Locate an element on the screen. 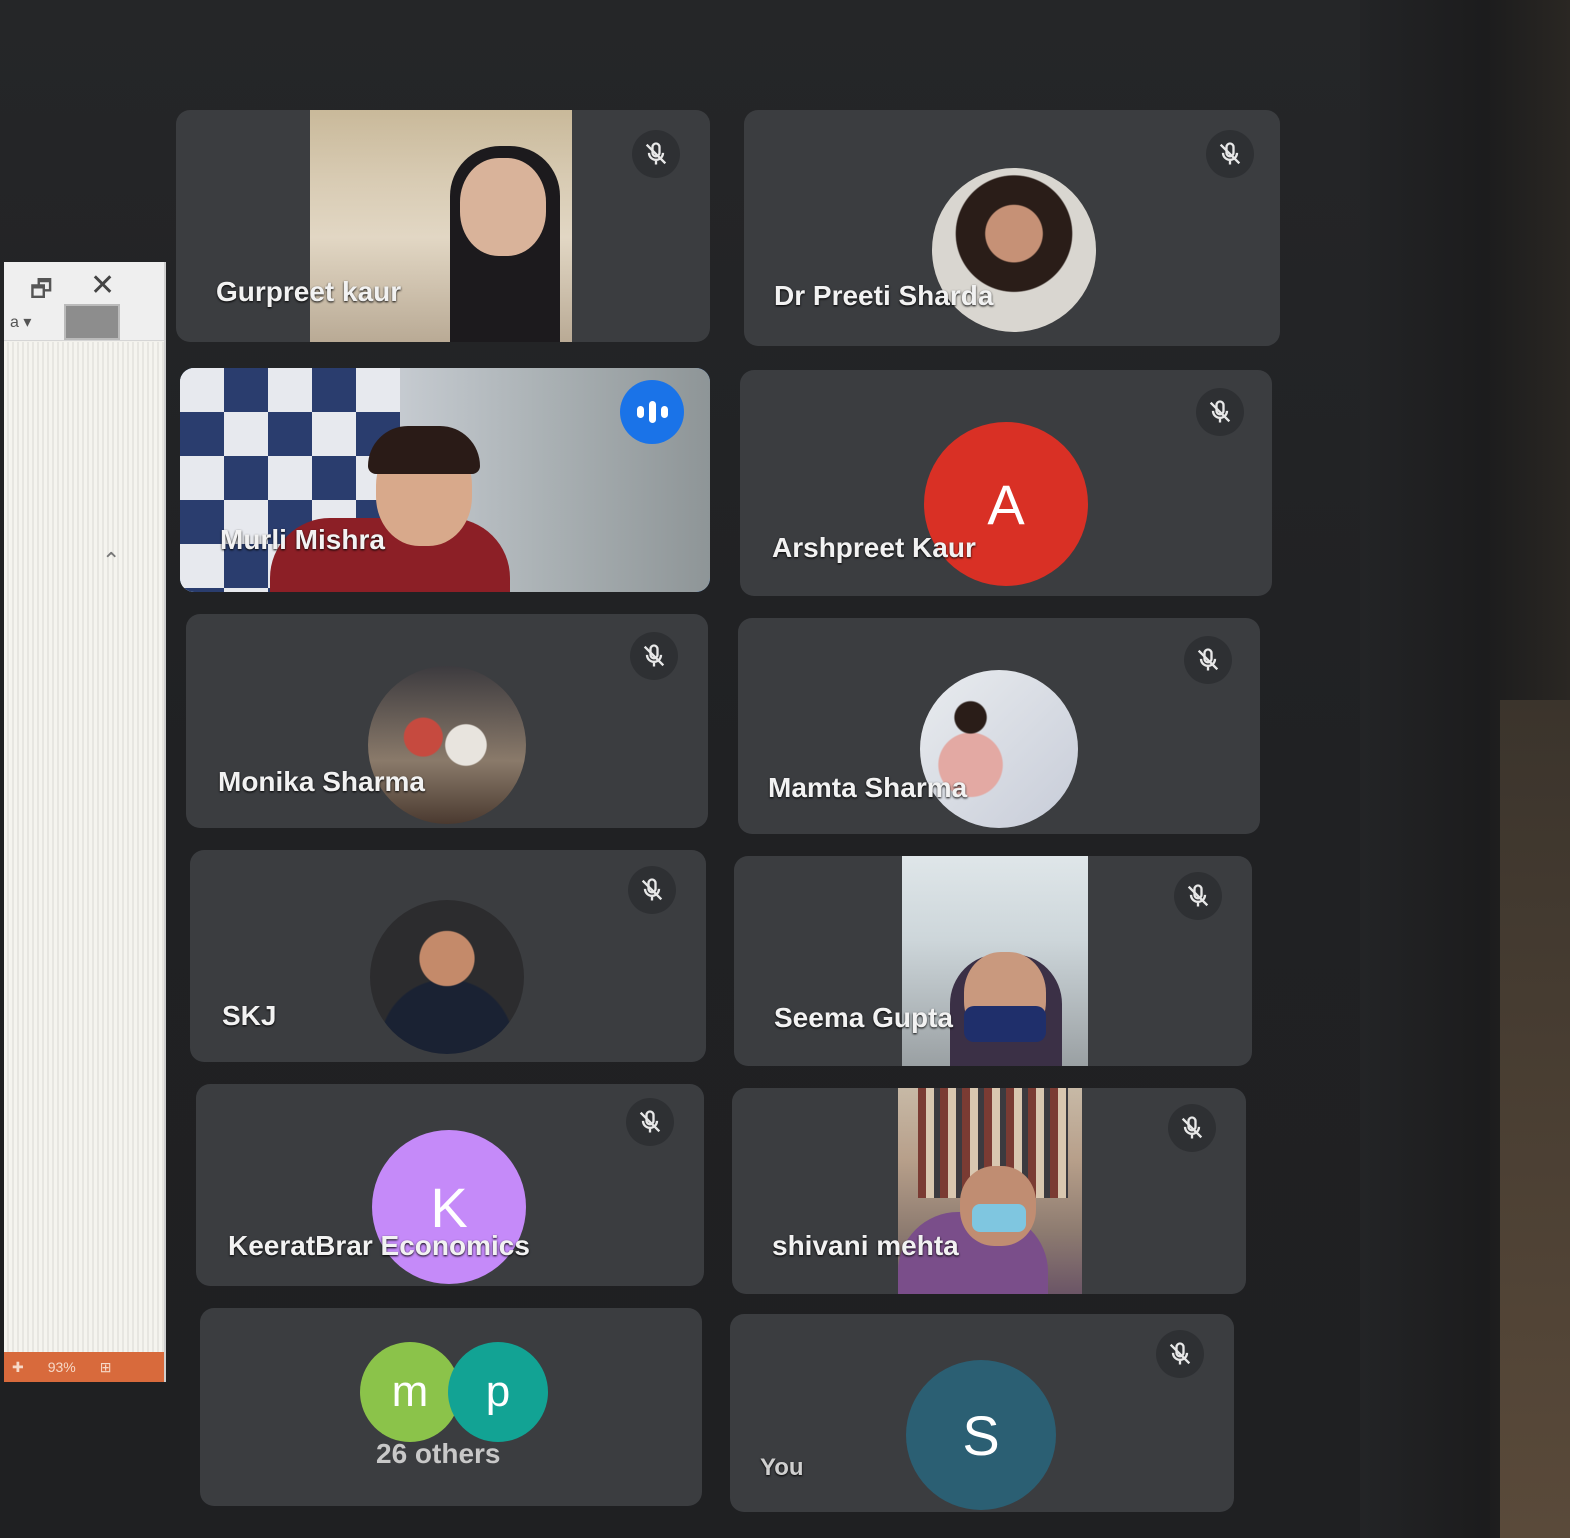 Image resolution: width=1570 pixels, height=1538 pixels. participant-name: KeeratBrar Economics is located at coordinates (379, 1245).